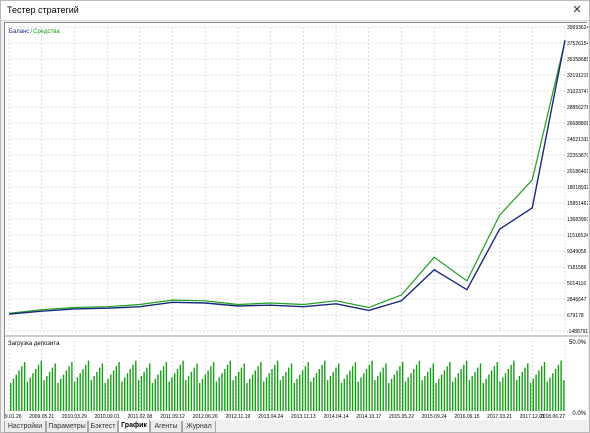  Describe the element at coordinates (401, 417) in the screenshot. I see `x-tick-label: 2015.05.22` at that location.